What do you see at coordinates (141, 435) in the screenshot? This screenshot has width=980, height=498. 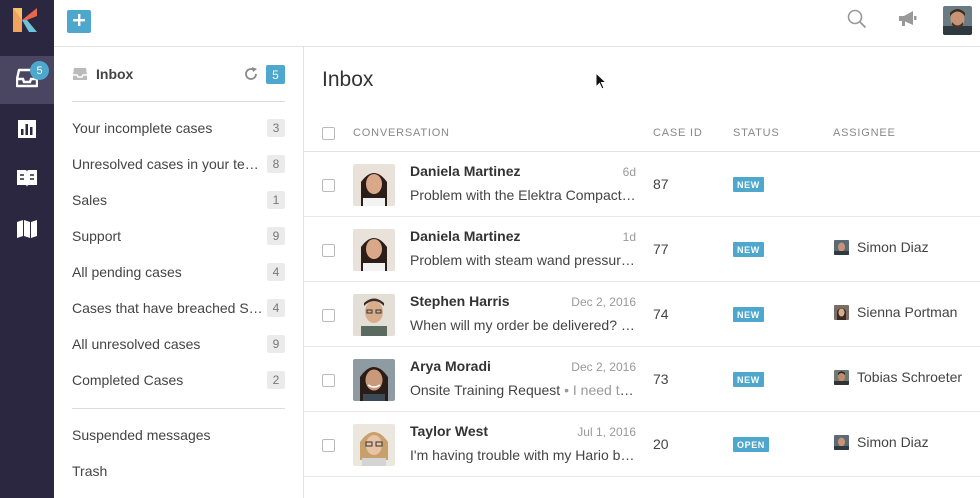 I see `view-label: Suspended messages` at bounding box center [141, 435].